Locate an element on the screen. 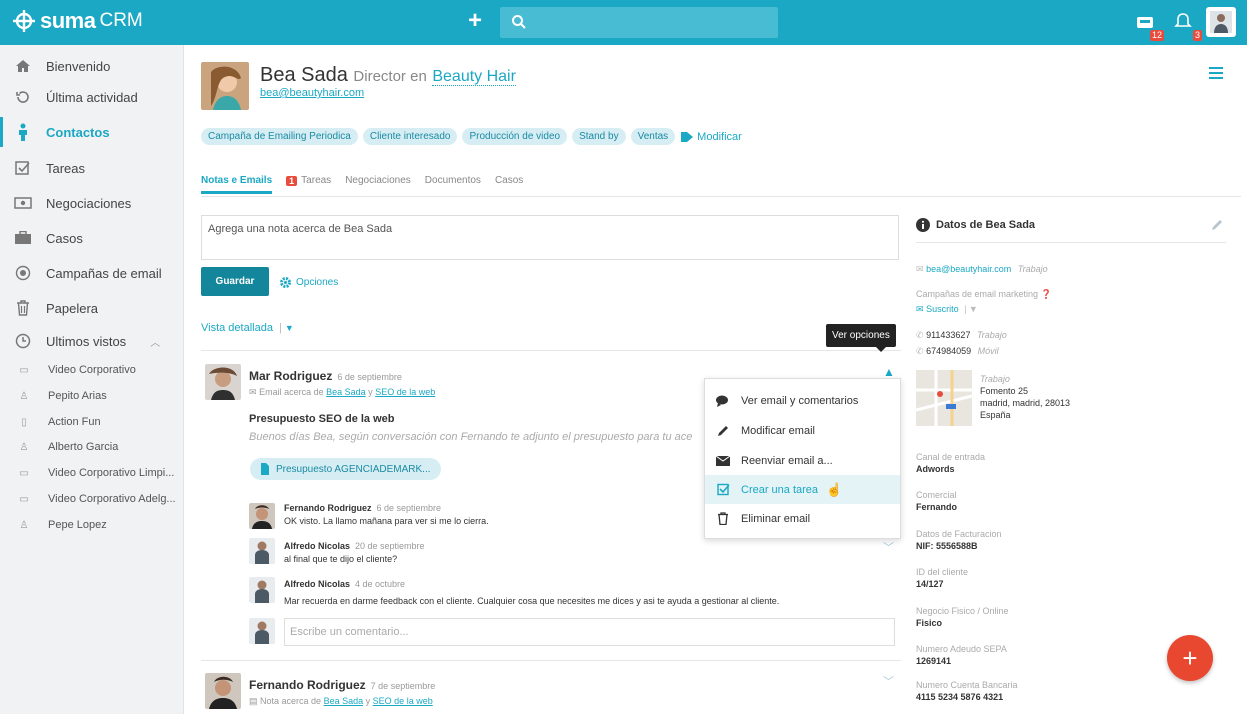 The height and width of the screenshot is (714, 1247). sidebar-item-ultimos-vistos: Ultimos vistos ︿ is located at coordinates (92, 341).